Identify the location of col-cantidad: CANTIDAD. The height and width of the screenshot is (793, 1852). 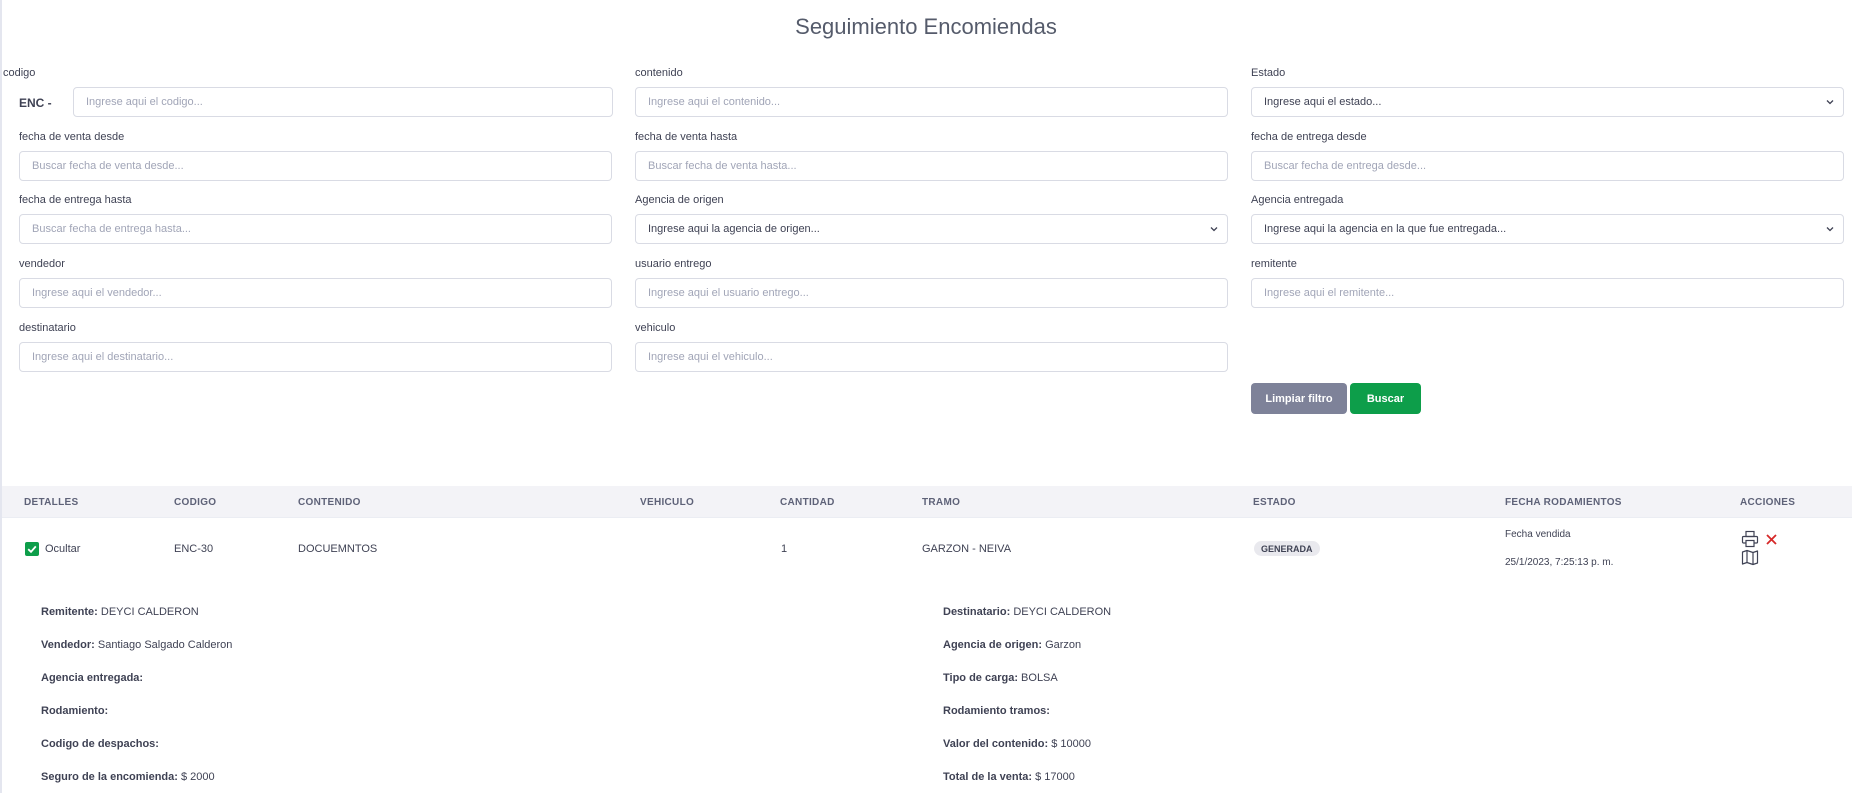
(807, 502).